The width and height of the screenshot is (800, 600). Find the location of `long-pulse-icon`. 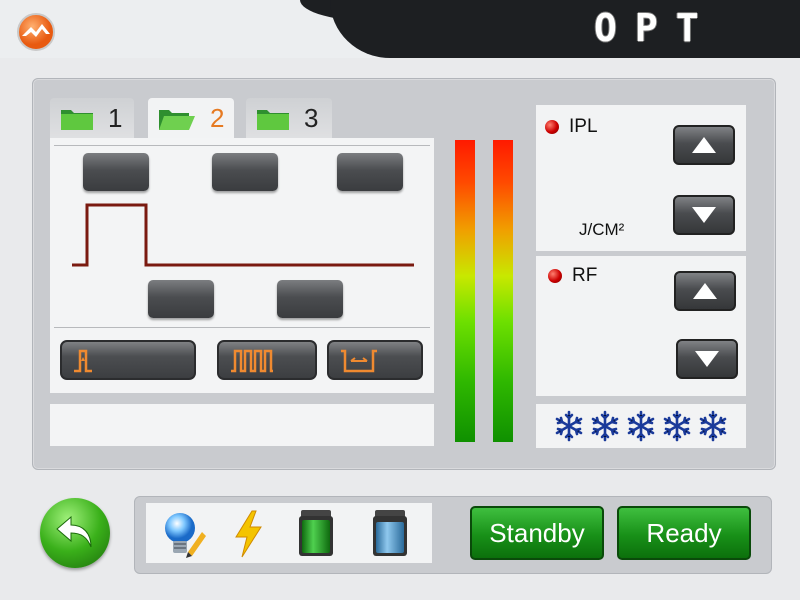

long-pulse-icon is located at coordinates (359, 361).